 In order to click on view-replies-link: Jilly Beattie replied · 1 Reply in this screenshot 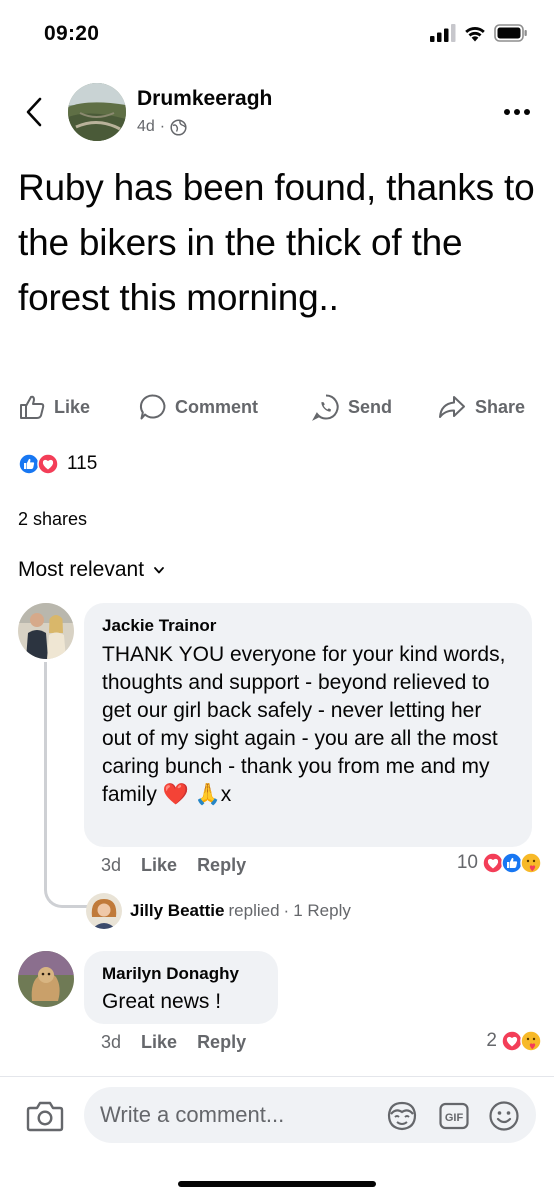, I will do `click(218, 911)`.